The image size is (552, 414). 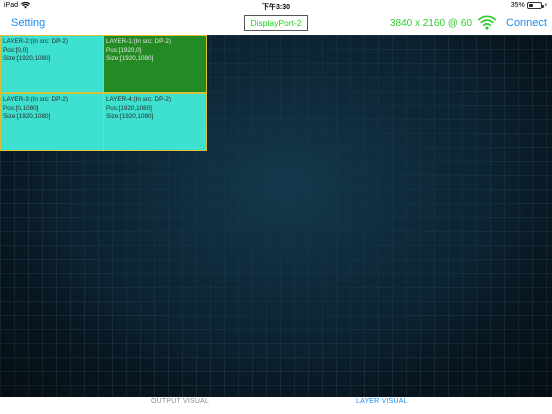 I want to click on layer-title: LAYER-2:(In src: DP-2), so click(x=35, y=41).